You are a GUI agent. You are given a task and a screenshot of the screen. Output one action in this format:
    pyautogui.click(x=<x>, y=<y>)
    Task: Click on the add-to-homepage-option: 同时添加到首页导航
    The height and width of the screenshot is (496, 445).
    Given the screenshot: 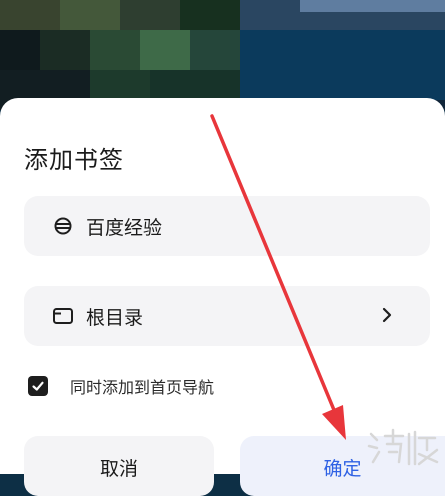 What is the action you would take?
    pyautogui.click(x=121, y=386)
    